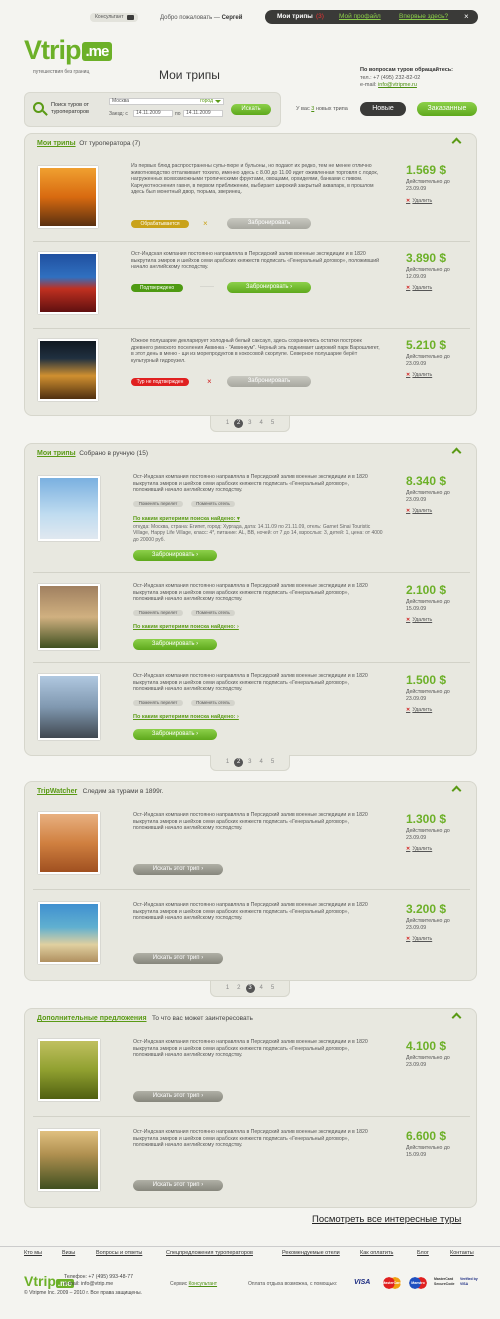 The height and width of the screenshot is (1319, 500). Describe the element at coordinates (153, 113) in the screenshot. I see `date-from-input: 14.11.2009` at that location.